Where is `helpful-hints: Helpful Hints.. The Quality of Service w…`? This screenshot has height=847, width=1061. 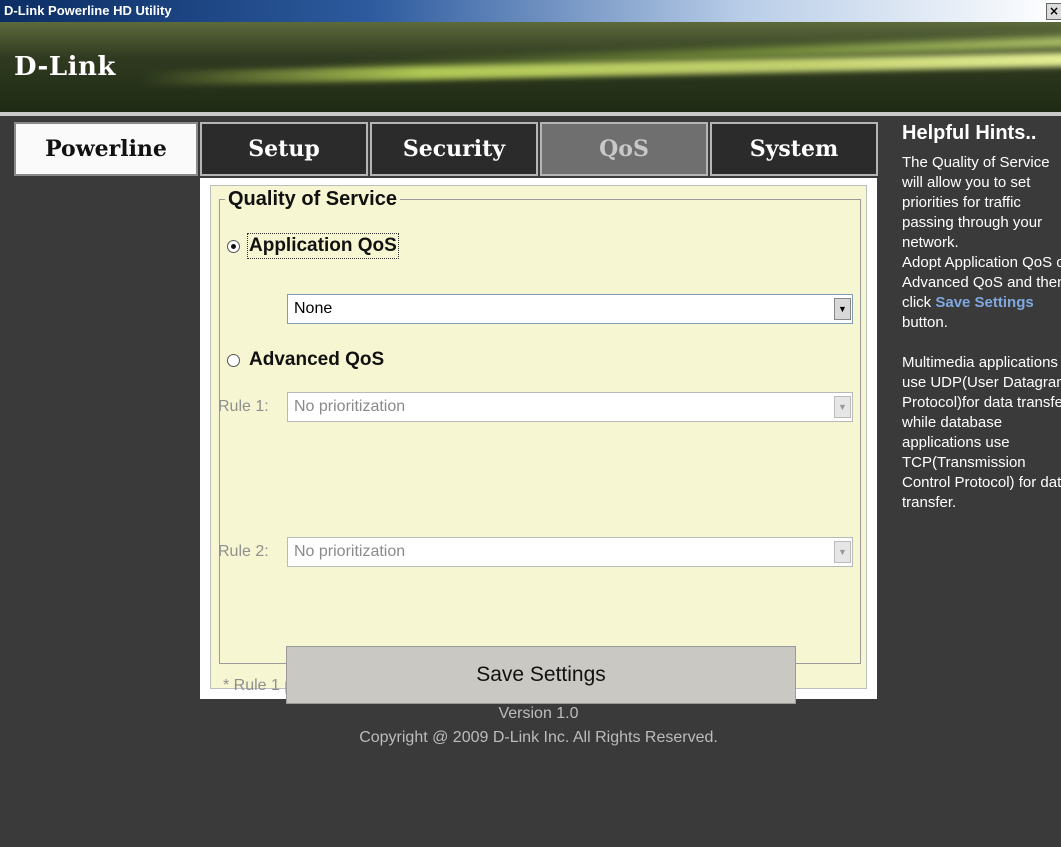
helpful-hints: Helpful Hints.. The Quality of Service w… is located at coordinates (981, 317).